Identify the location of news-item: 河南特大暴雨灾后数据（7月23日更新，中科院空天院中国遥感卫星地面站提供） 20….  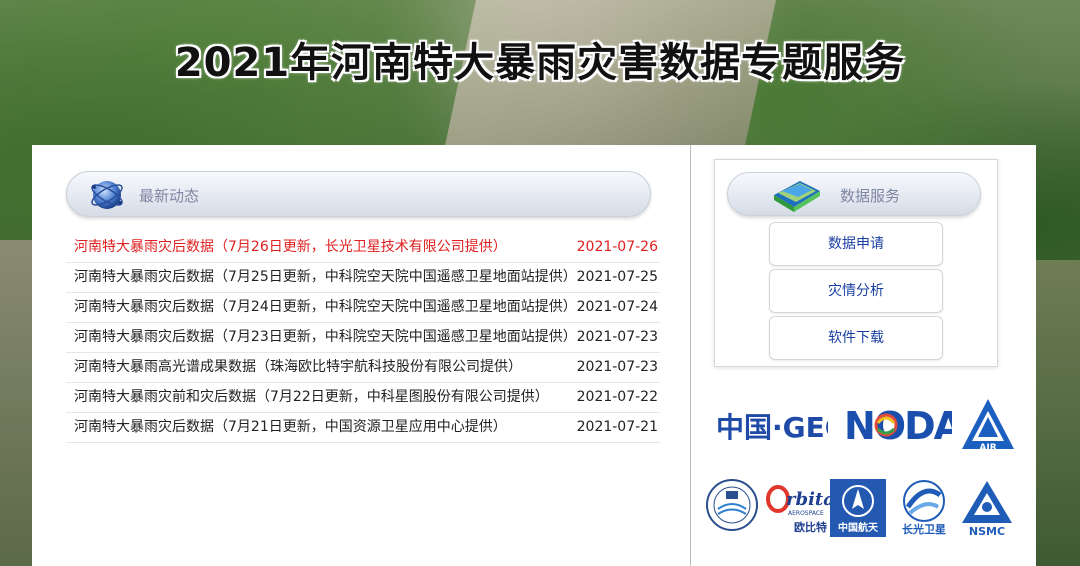
(363, 338).